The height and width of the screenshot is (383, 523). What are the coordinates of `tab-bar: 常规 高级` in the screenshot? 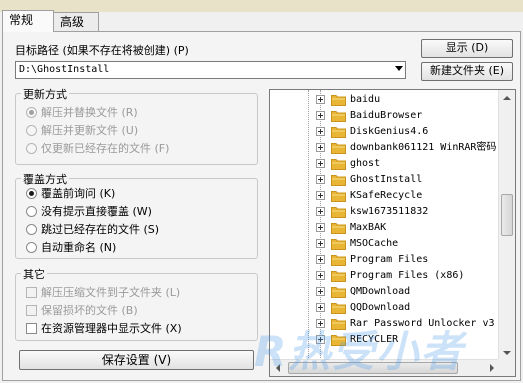 It's located at (261, 21).